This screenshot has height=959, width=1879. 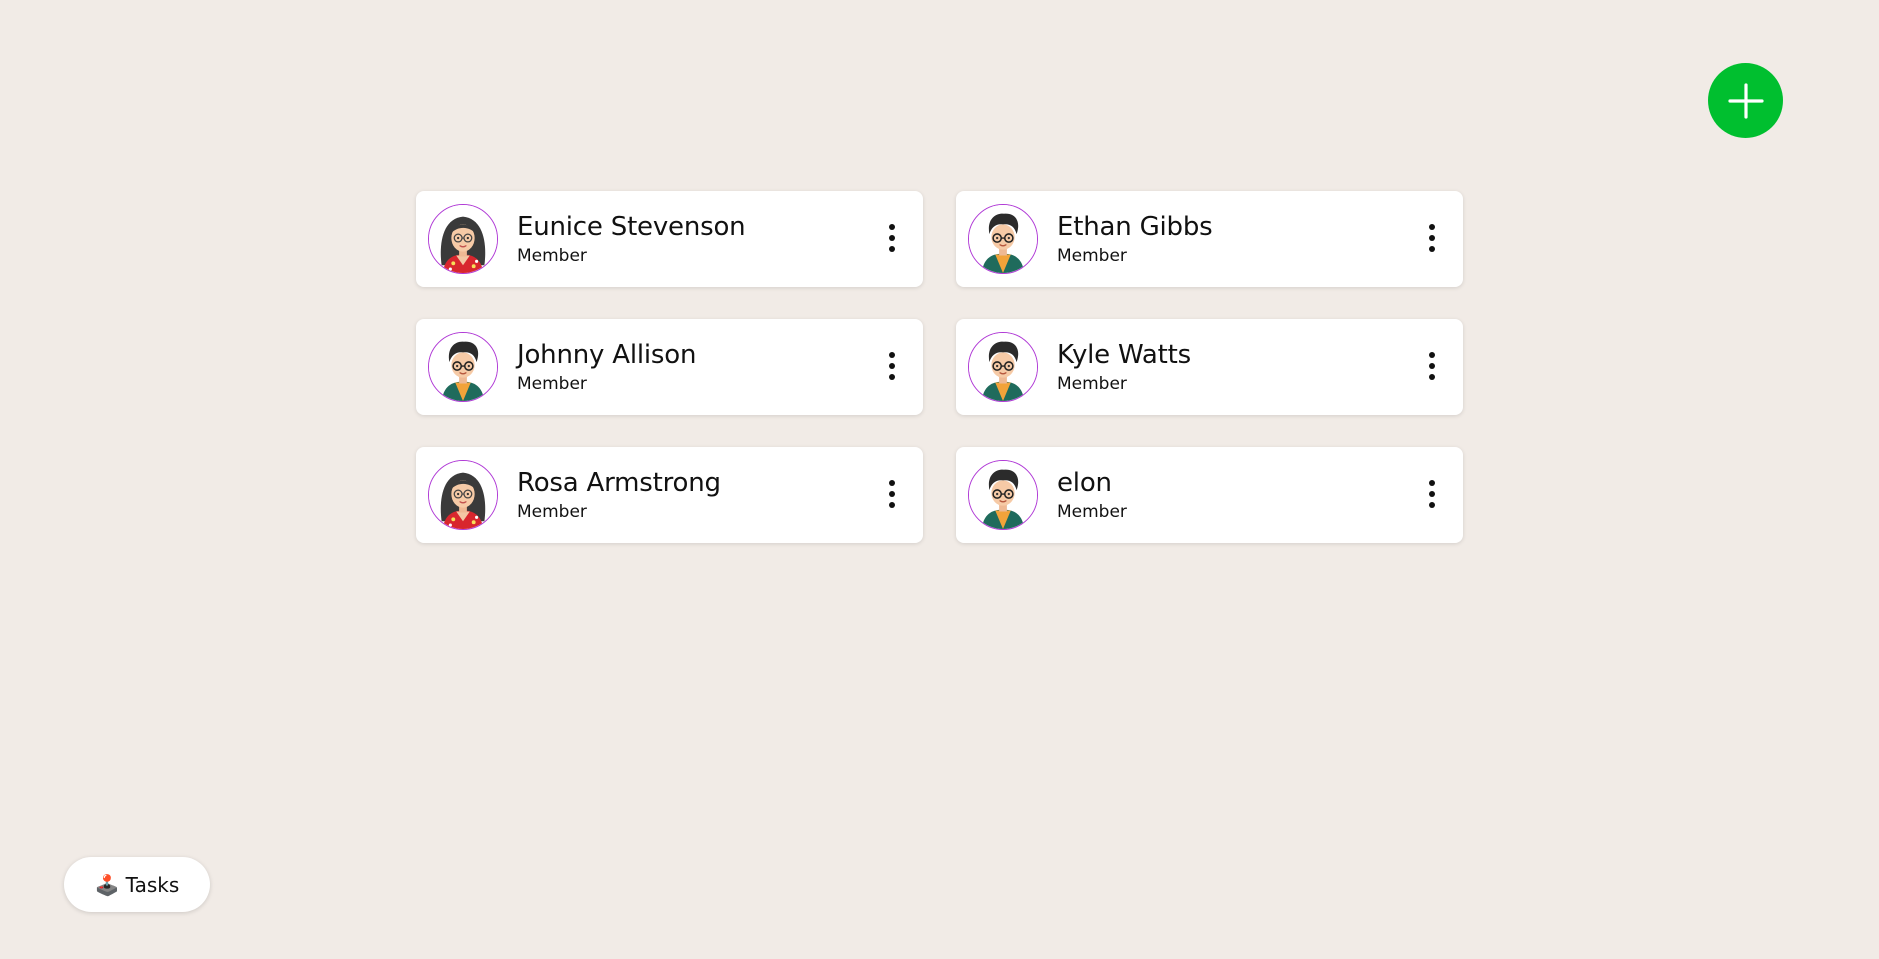 I want to click on add-member-button, so click(x=1745, y=100).